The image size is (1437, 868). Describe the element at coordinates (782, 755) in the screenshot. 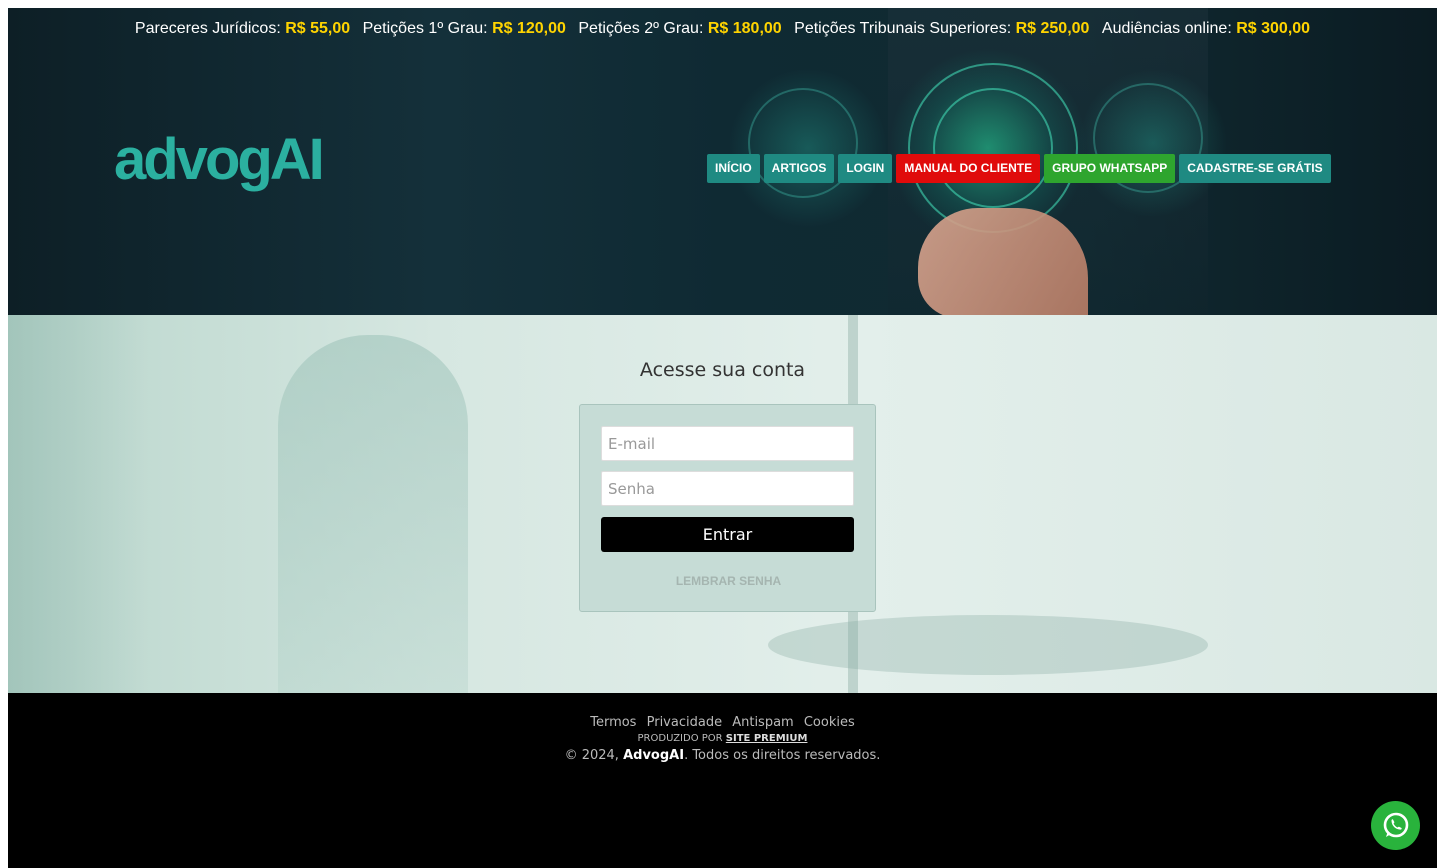

I see `copyright-suffix: . Todos os direitos reservados.` at that location.